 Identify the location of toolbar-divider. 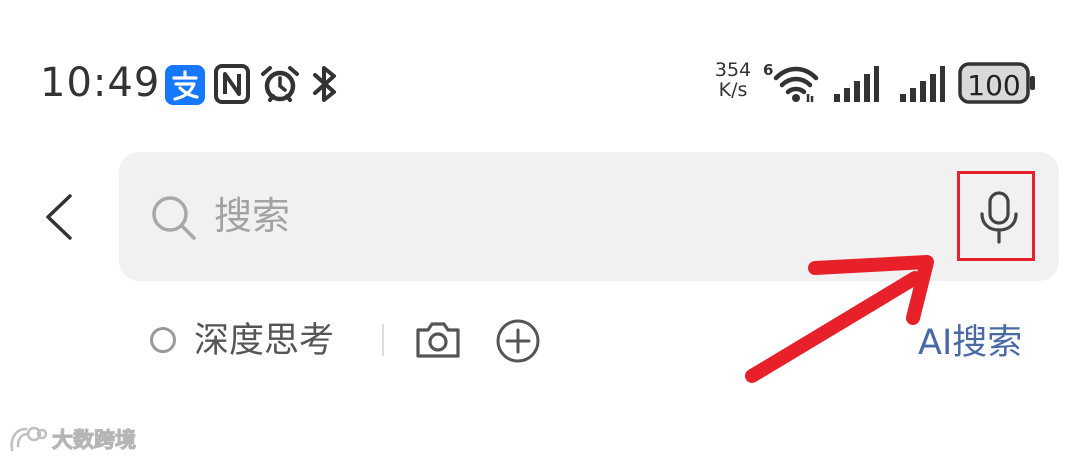
(383, 340).